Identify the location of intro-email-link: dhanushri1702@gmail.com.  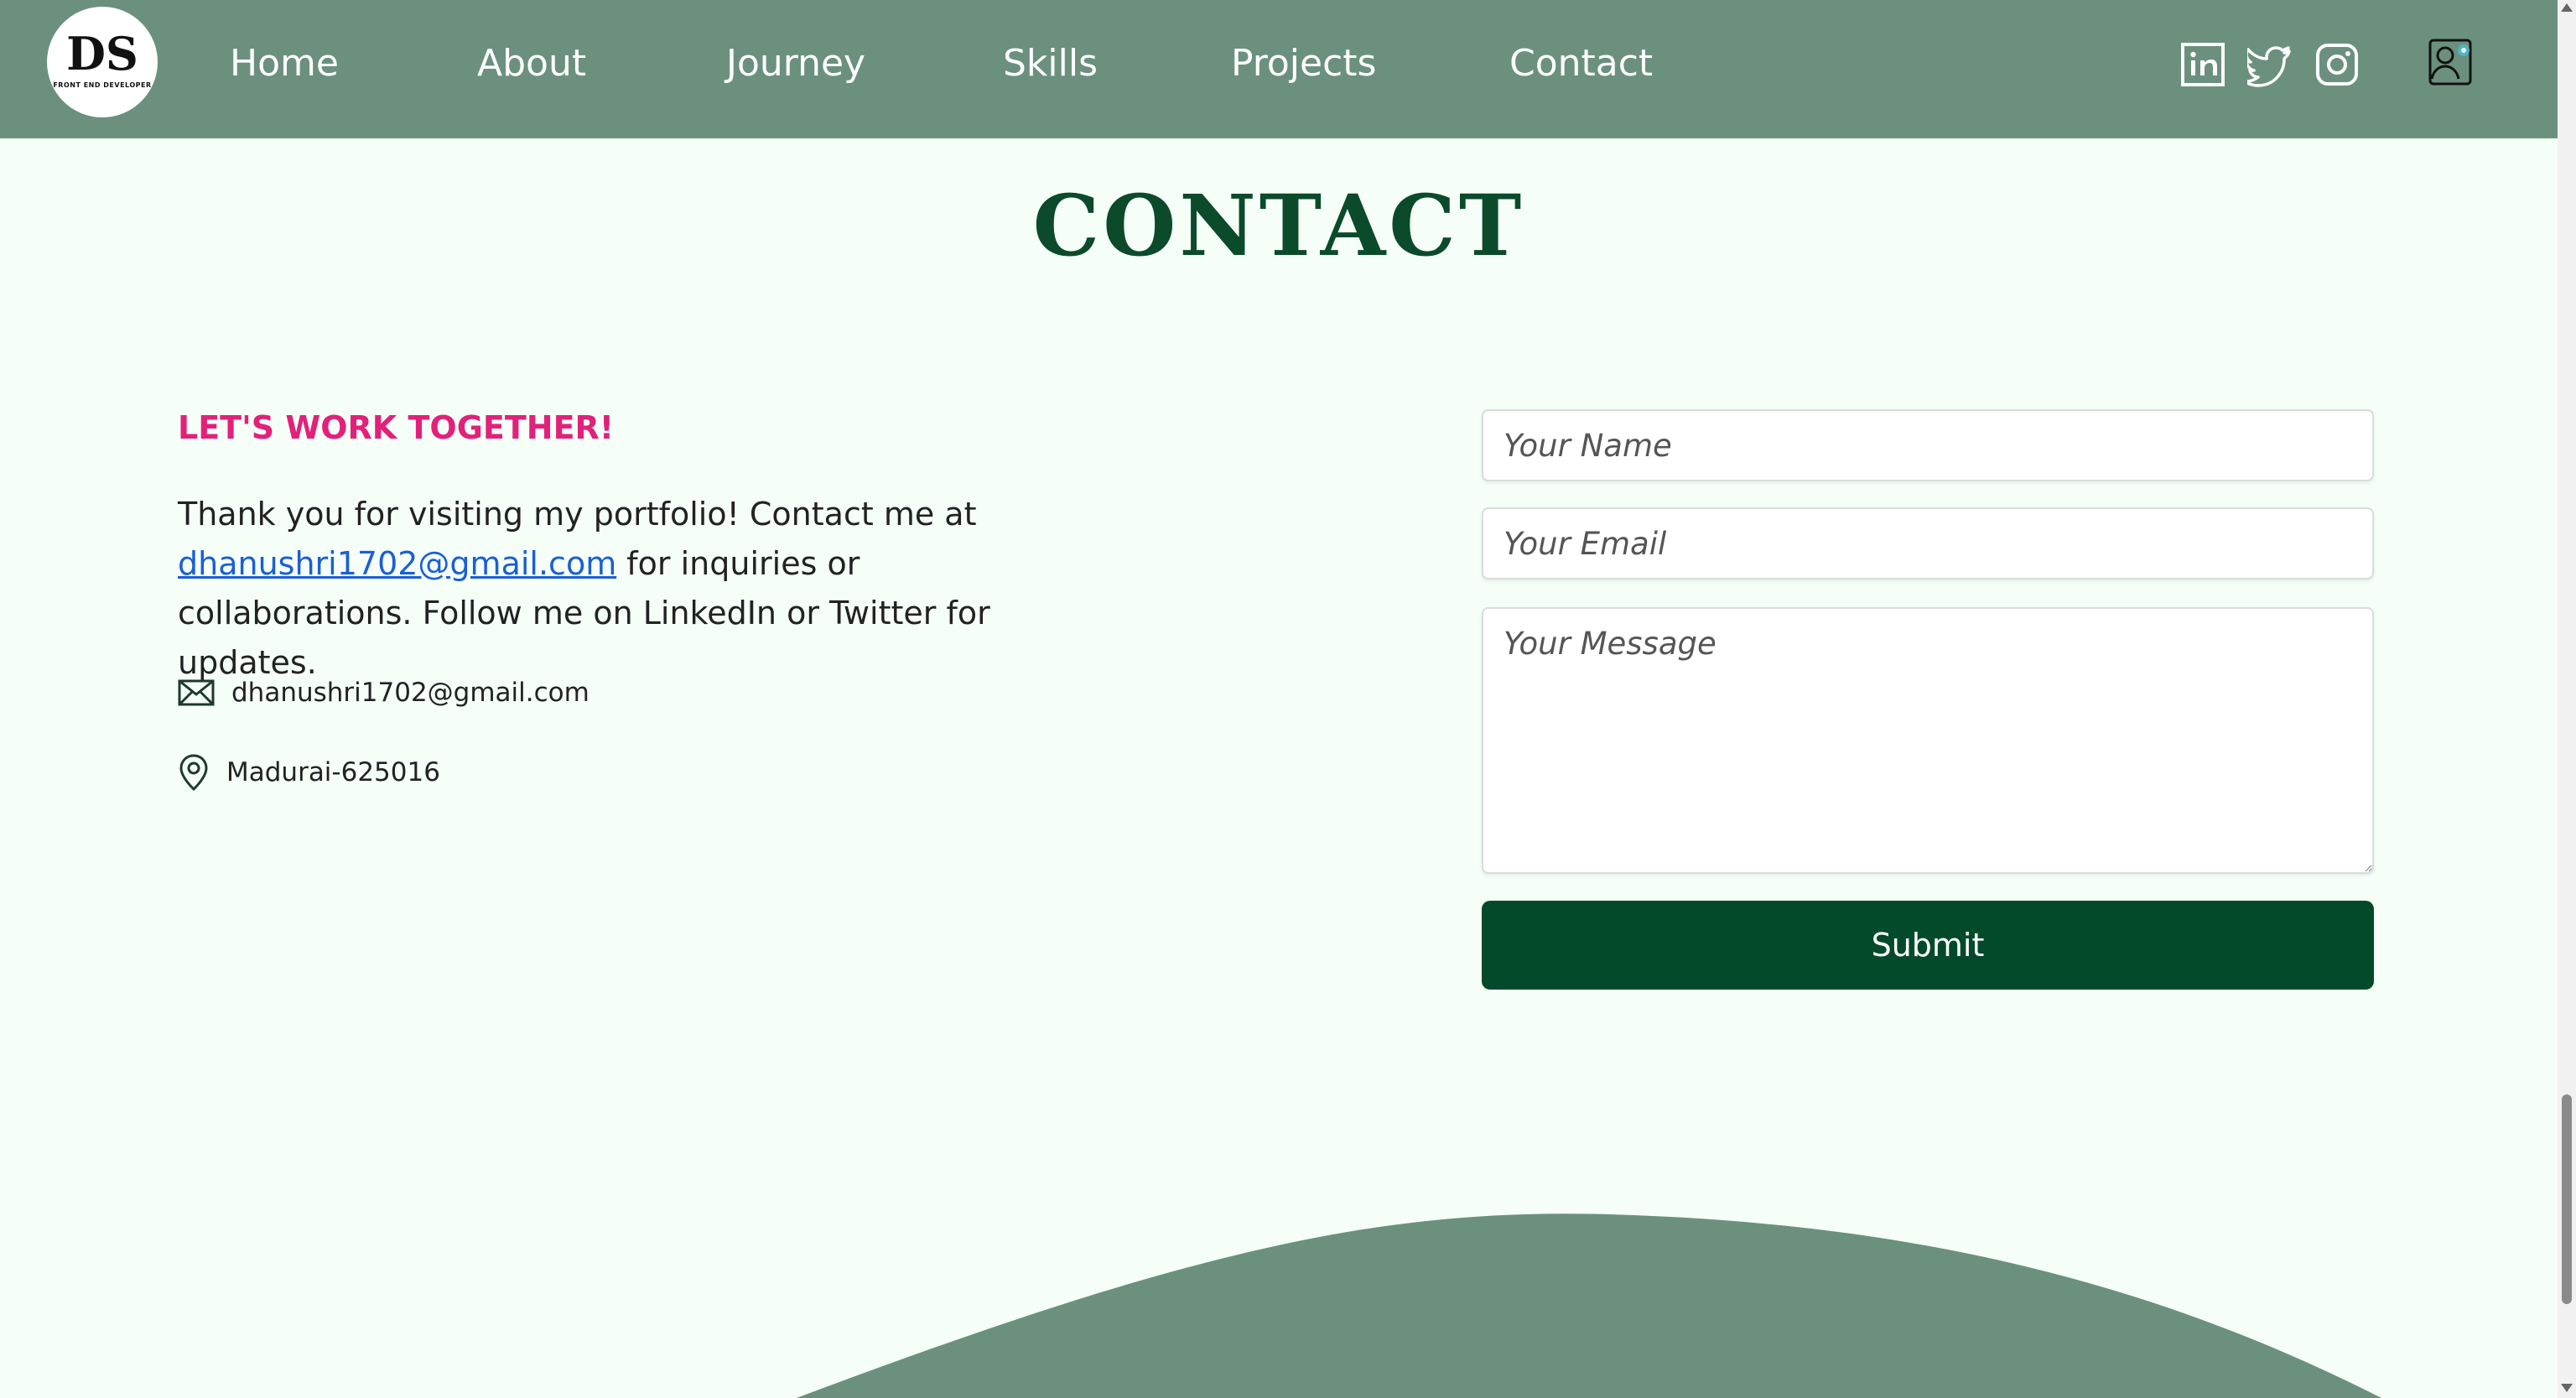
(397, 563).